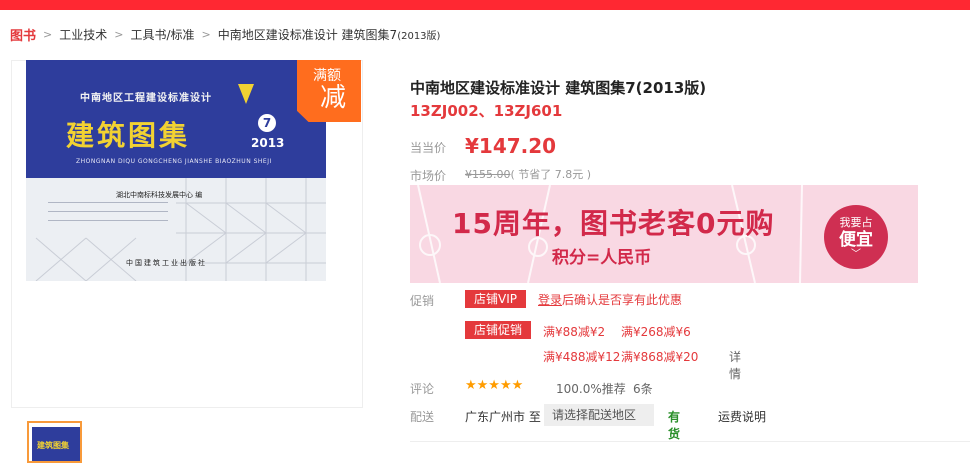 Image resolution: width=970 pixels, height=463 pixels. What do you see at coordinates (162, 34) in the screenshot?
I see `breadcrumb-item: 工具书/标准` at bounding box center [162, 34].